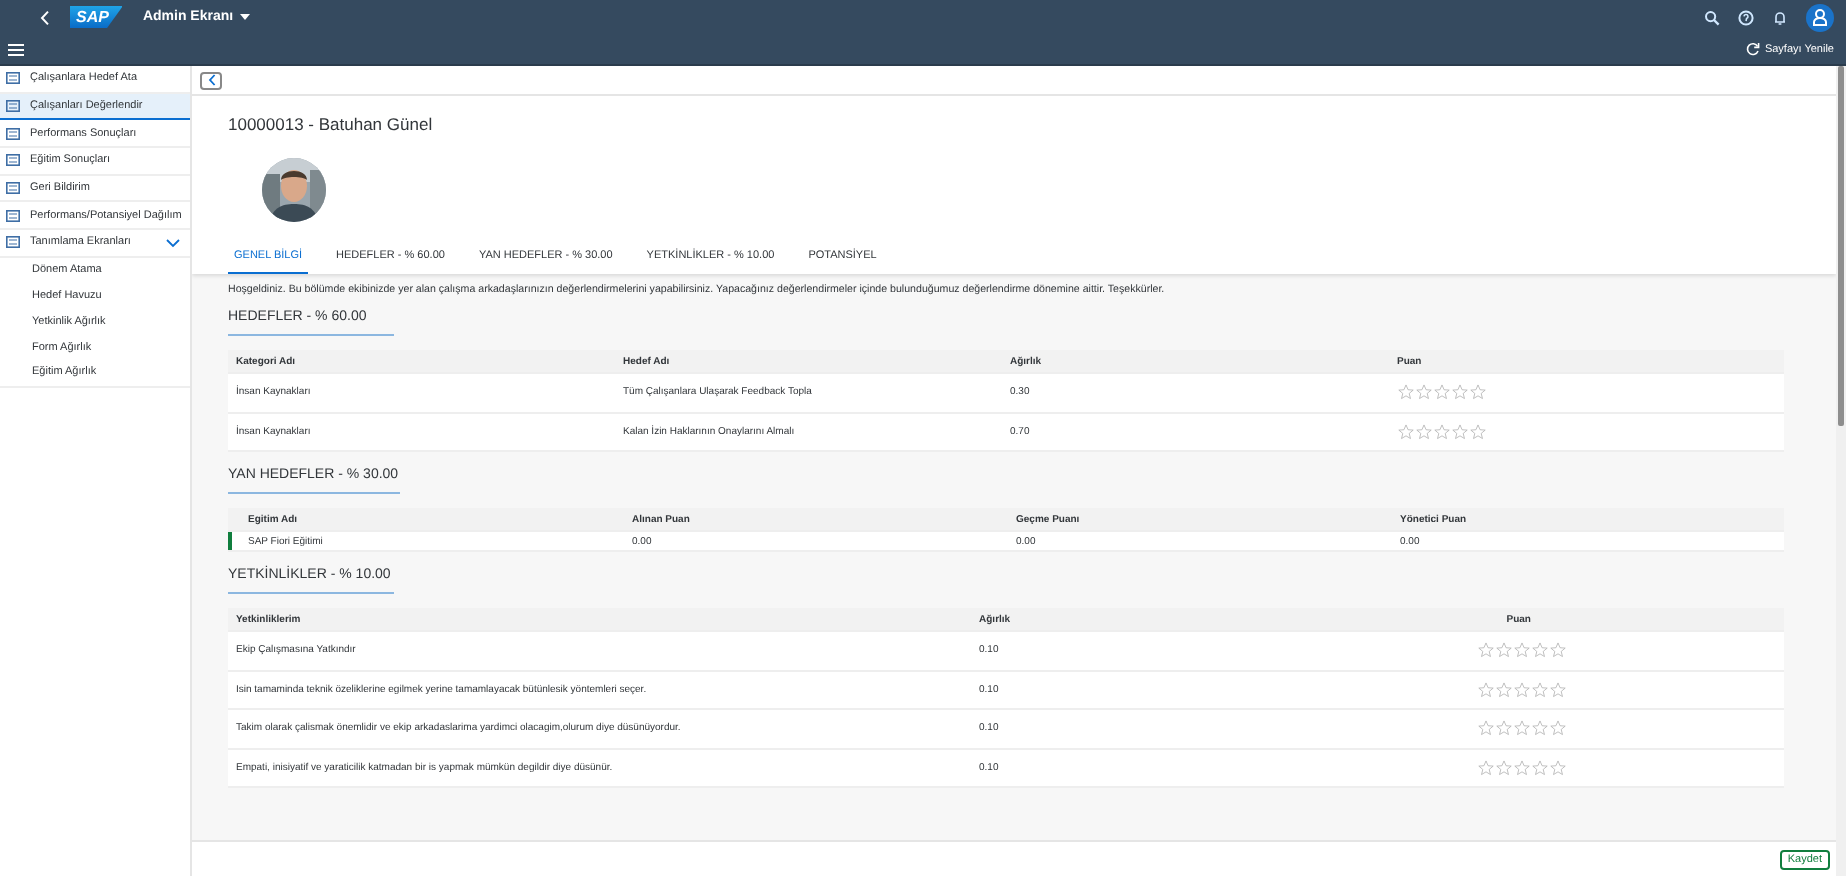 The width and height of the screenshot is (1846, 876). Describe the element at coordinates (331, 124) in the screenshot. I see `page-title: 10000013 - Batuhan Günel` at that location.